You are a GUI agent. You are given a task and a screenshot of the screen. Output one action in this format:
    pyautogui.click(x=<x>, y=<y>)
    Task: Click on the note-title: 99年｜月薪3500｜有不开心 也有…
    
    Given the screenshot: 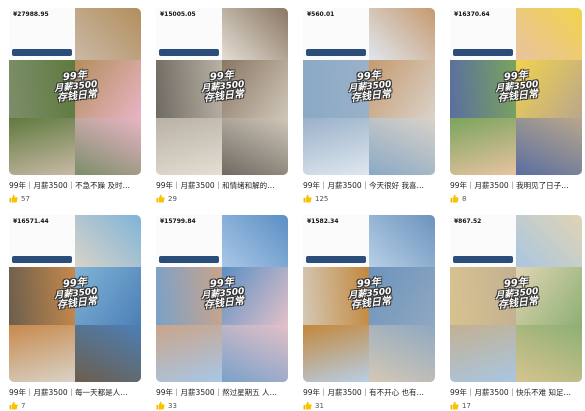 What is the action you would take?
    pyautogui.click(x=369, y=392)
    